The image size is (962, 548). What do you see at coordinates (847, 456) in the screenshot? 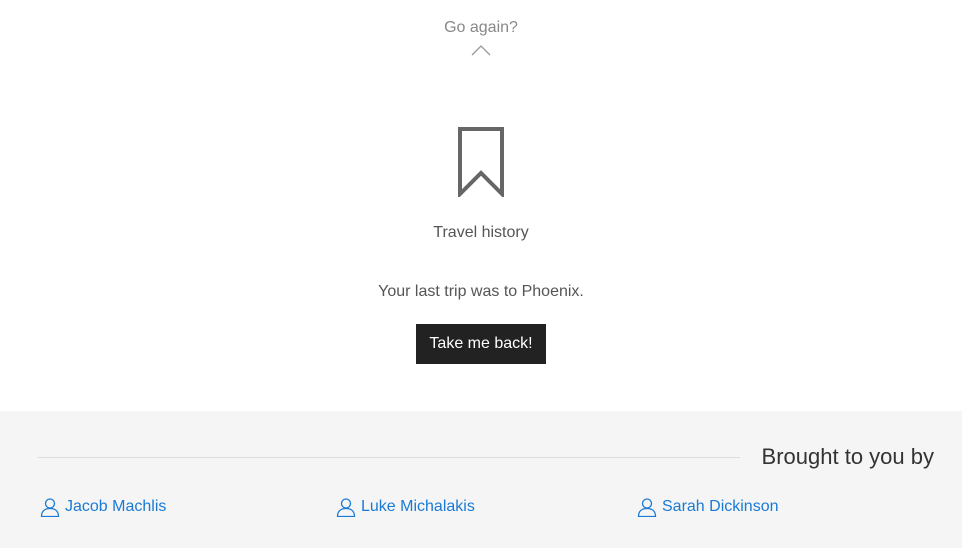
I see `footer-heading: Brought to you by` at bounding box center [847, 456].